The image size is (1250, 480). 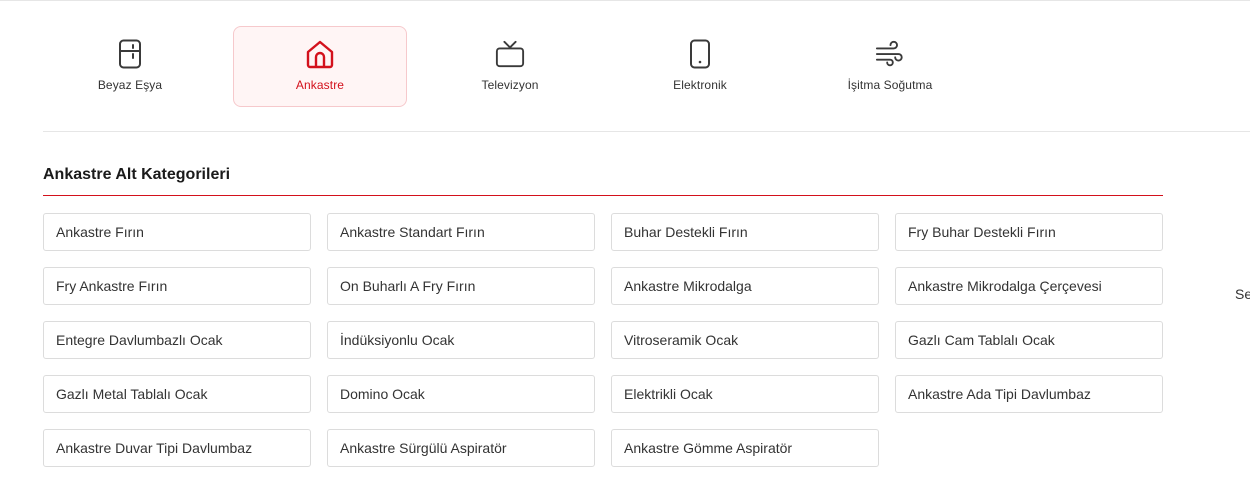 I want to click on subcategory-link: Ankastre Sürgülü Aspiratör, so click(x=461, y=448).